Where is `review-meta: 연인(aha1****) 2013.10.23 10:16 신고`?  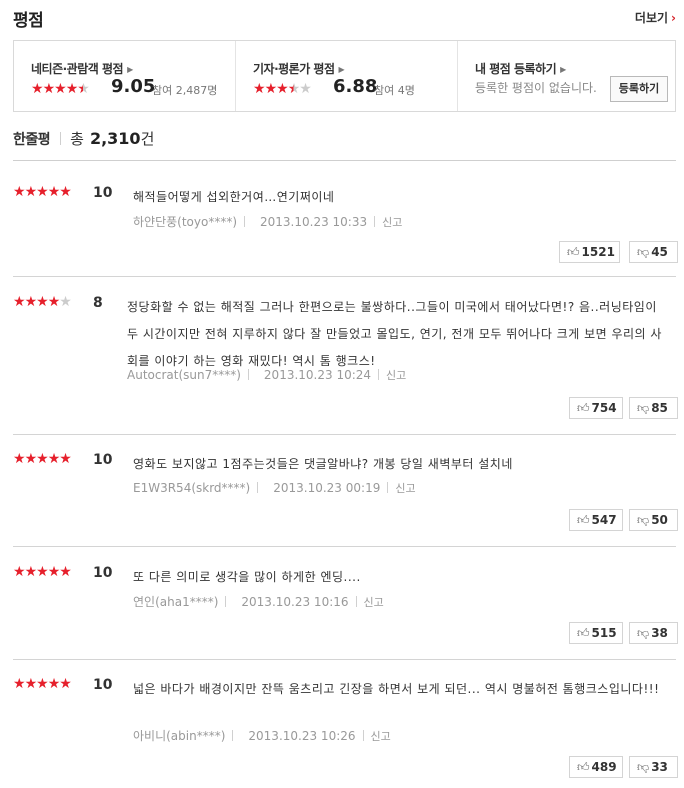 review-meta: 연인(aha1****) 2013.10.23 10:16 신고 is located at coordinates (258, 601).